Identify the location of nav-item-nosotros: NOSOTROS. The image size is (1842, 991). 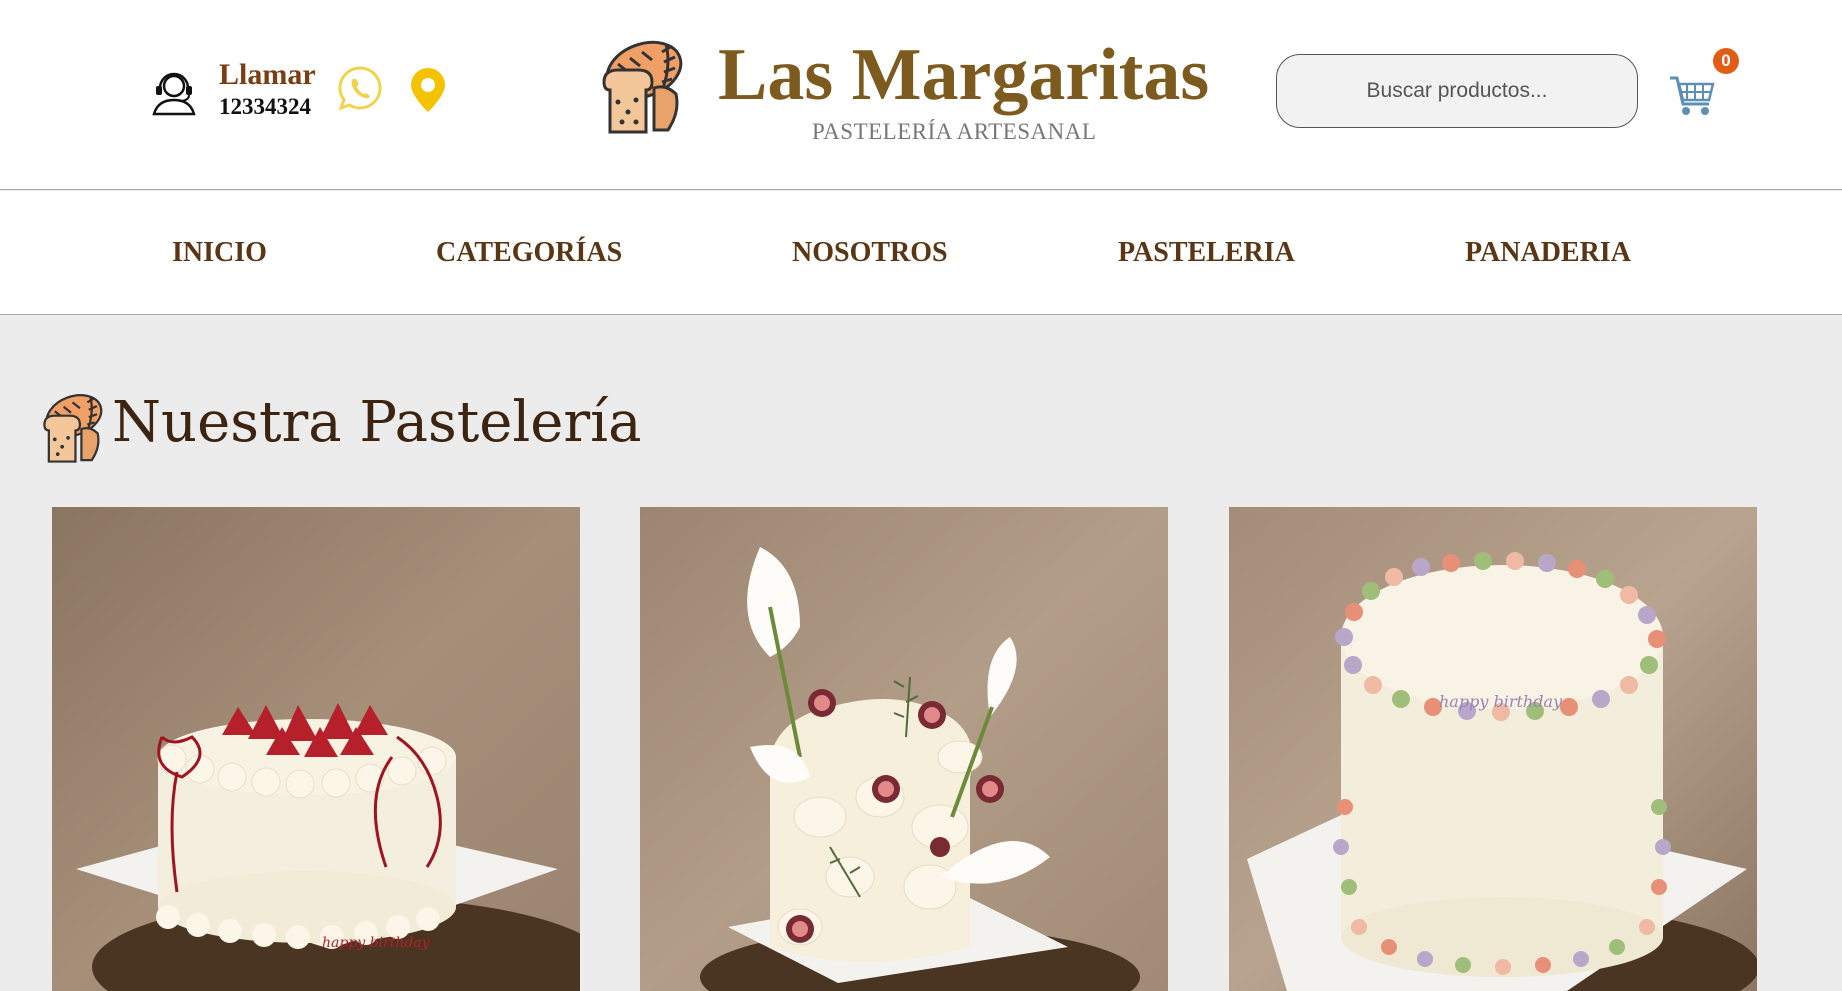
(870, 253).